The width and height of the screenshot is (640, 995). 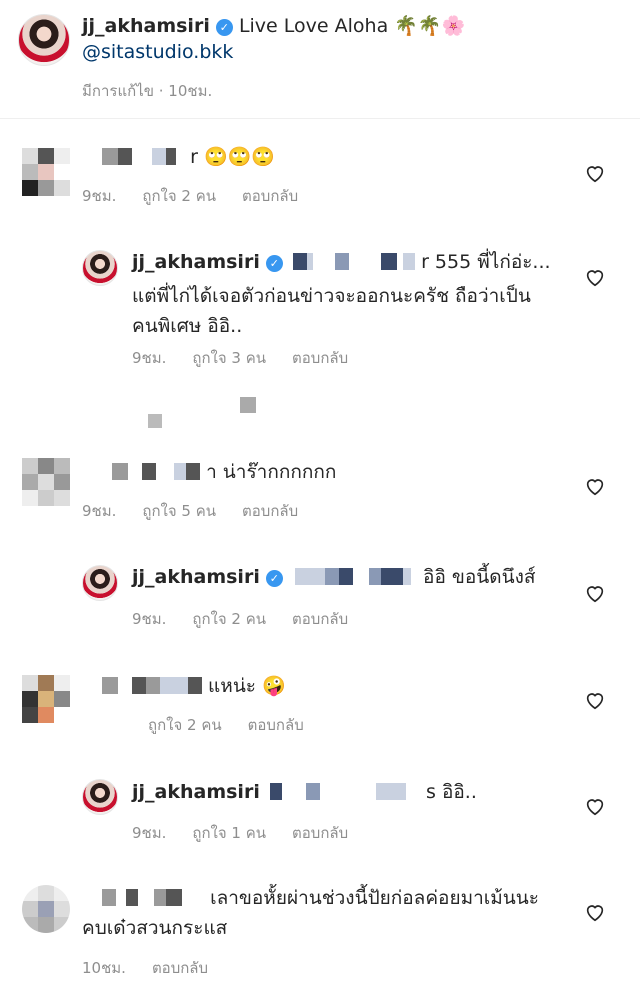 What do you see at coordinates (44, 40) in the screenshot?
I see `caption-avatar` at bounding box center [44, 40].